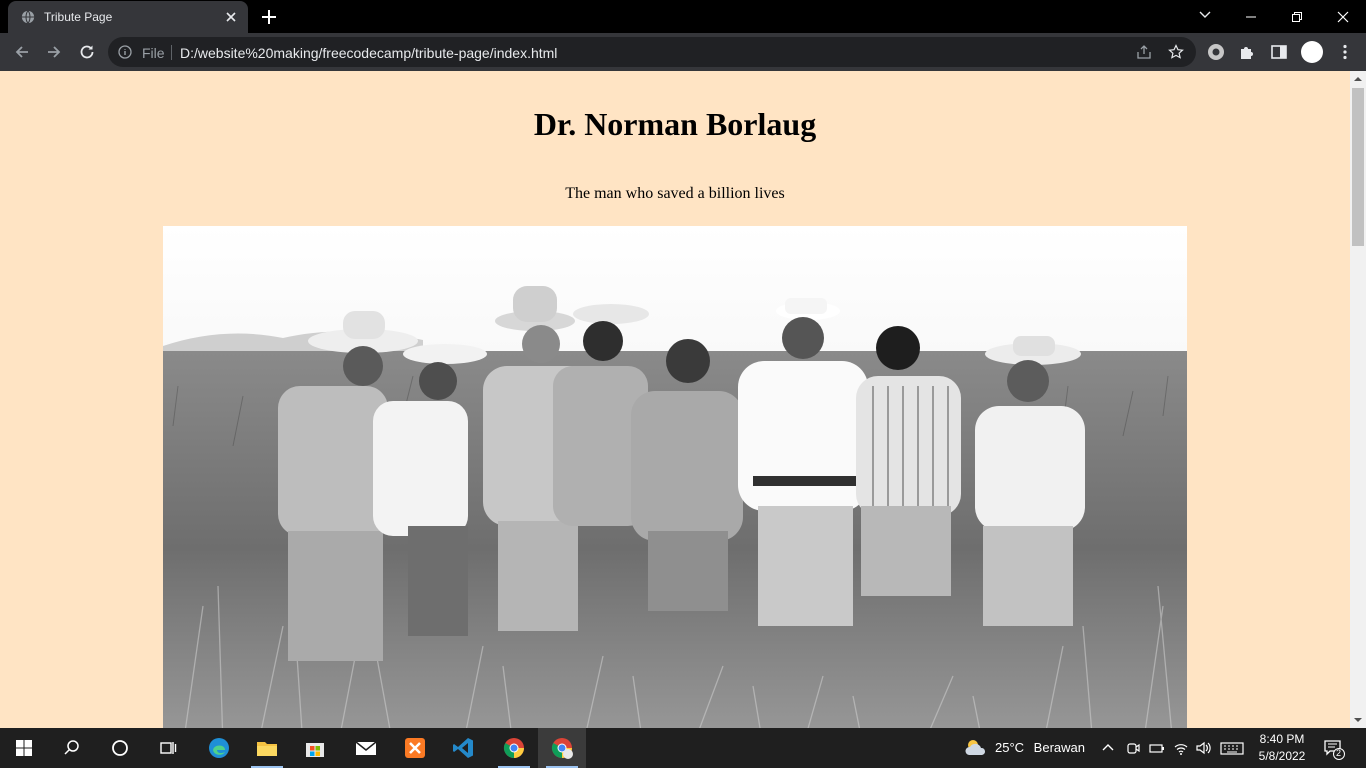  I want to click on wifi-icon, so click(1181, 748).